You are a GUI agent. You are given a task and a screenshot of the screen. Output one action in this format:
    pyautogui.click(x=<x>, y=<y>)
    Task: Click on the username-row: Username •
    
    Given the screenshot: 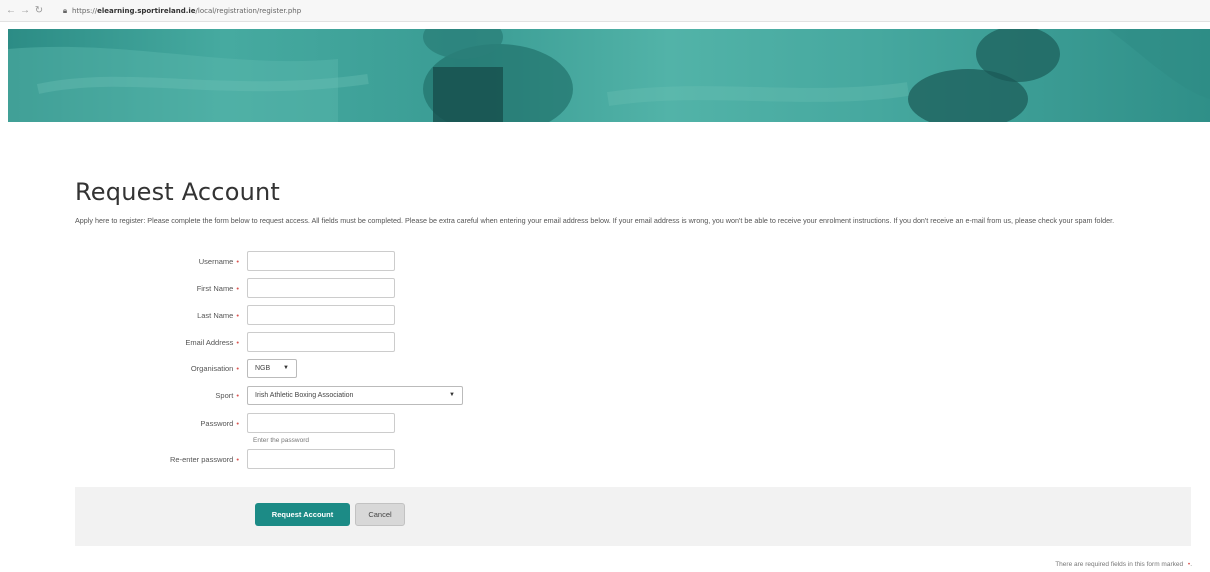 What is the action you would take?
    pyautogui.click(x=235, y=261)
    